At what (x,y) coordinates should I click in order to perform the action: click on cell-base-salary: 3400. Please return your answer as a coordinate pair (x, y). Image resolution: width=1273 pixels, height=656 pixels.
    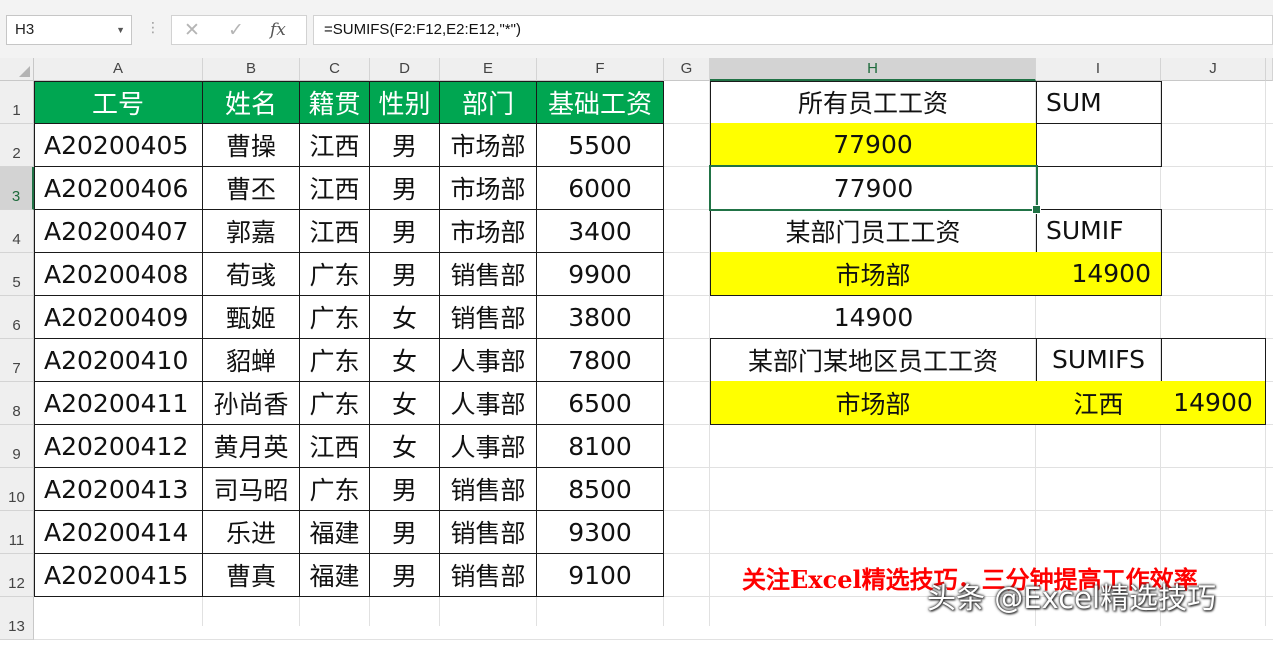
    Looking at the image, I should click on (600, 231).